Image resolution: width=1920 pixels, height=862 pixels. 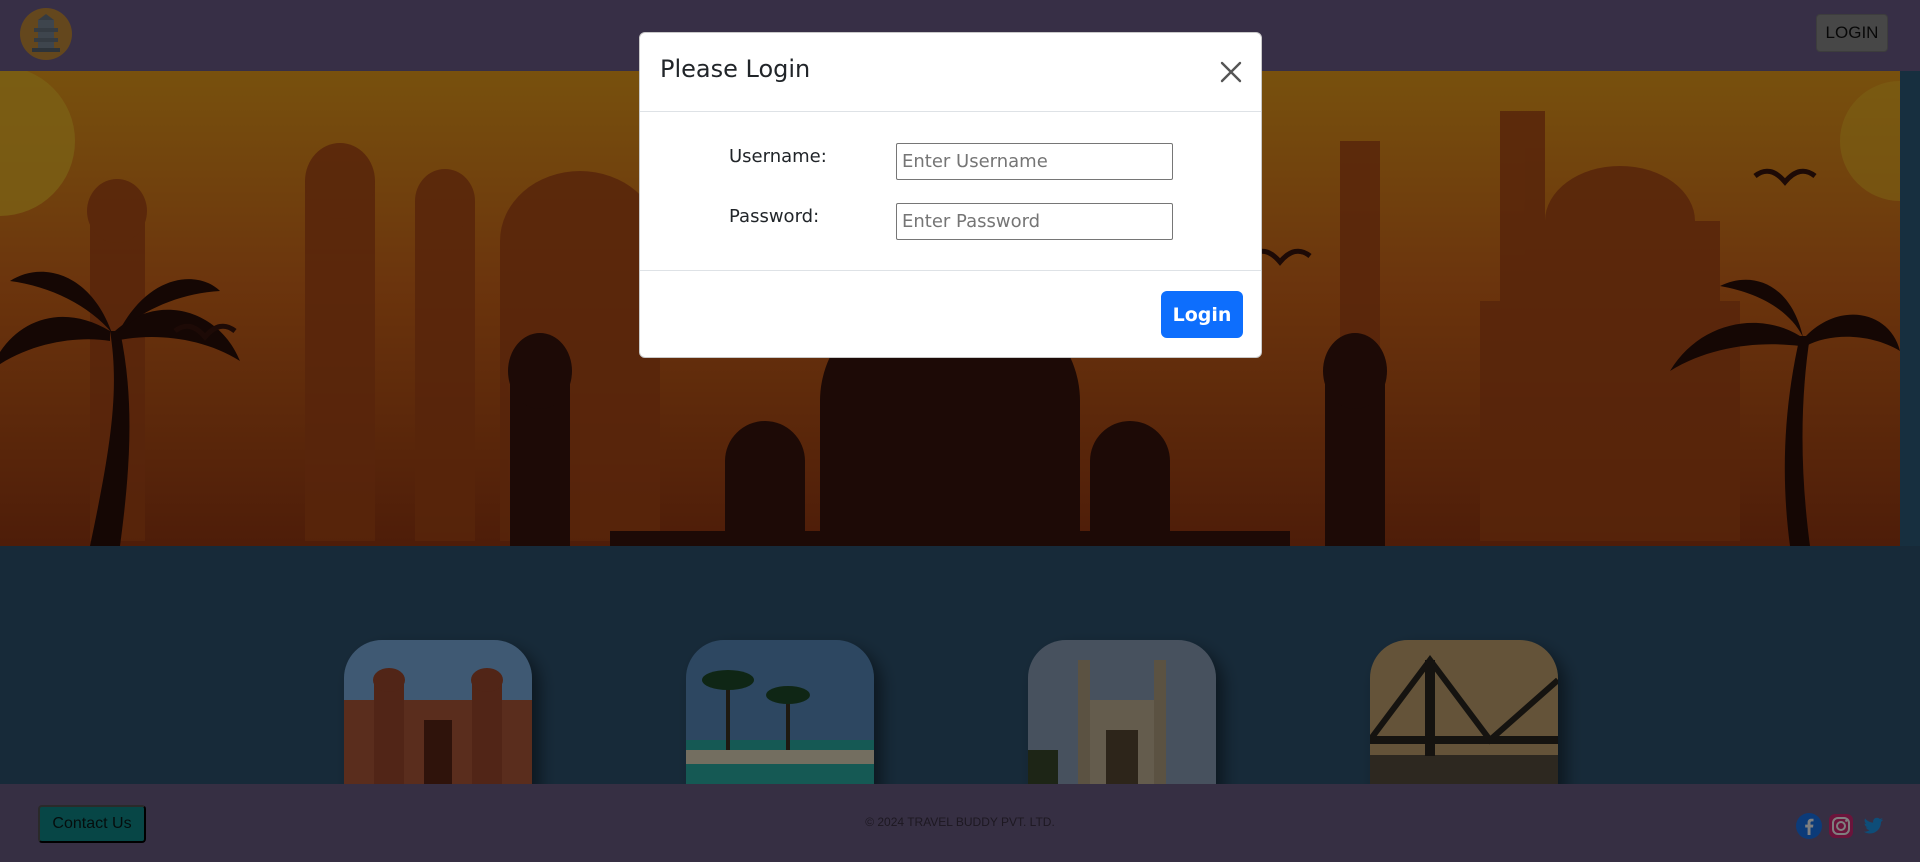 I want to click on modal-title: Please Login, so click(x=735, y=69).